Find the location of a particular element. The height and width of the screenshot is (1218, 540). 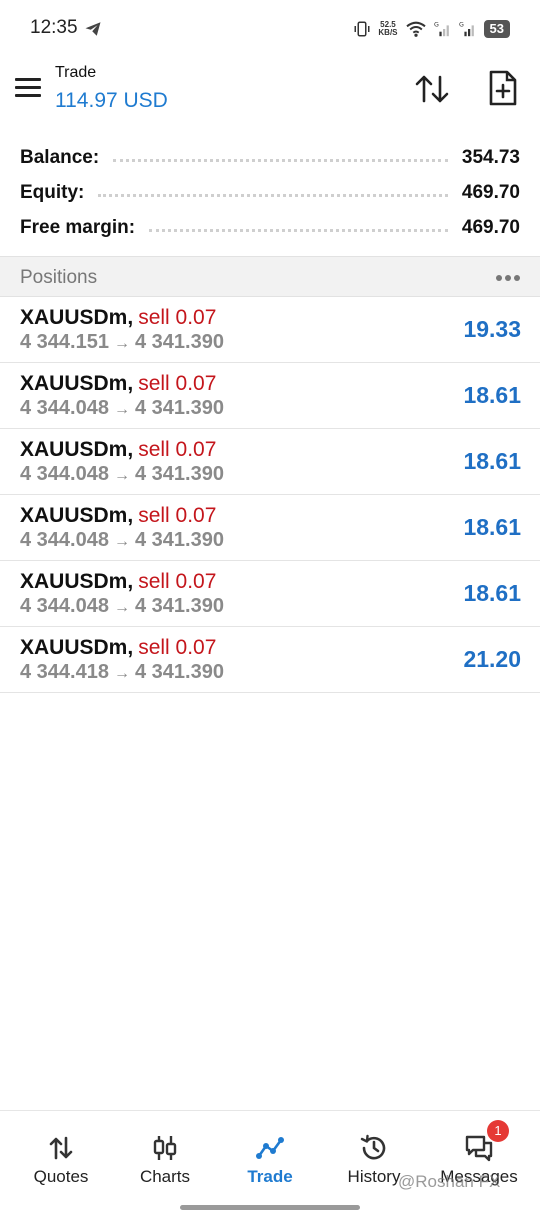

summary-label: Equity: is located at coordinates (52, 192).